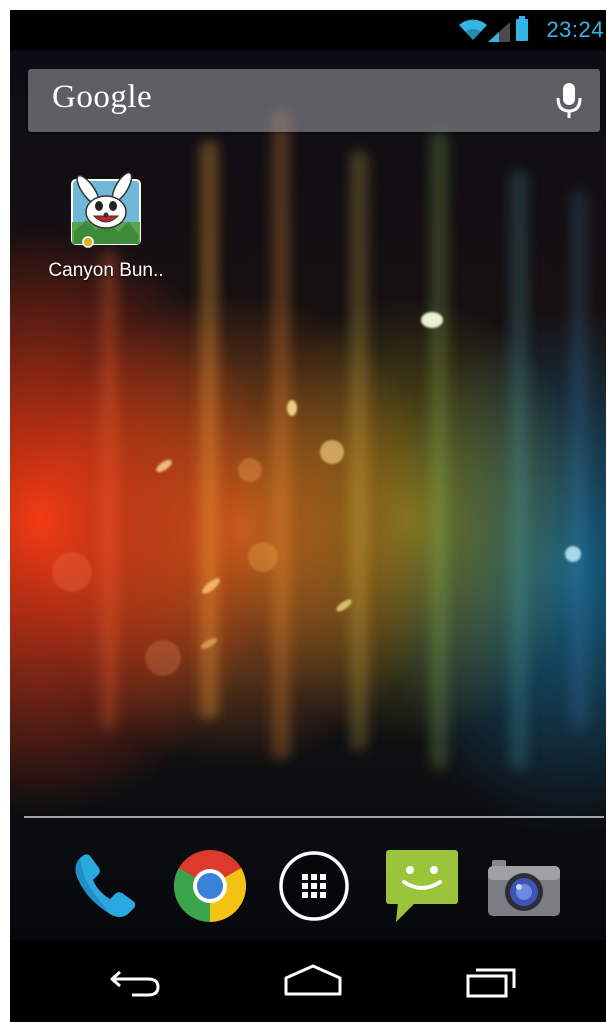 This screenshot has height=1022, width=608. Describe the element at coordinates (106, 270) in the screenshot. I see `app-label: Canyon Bun..` at that location.